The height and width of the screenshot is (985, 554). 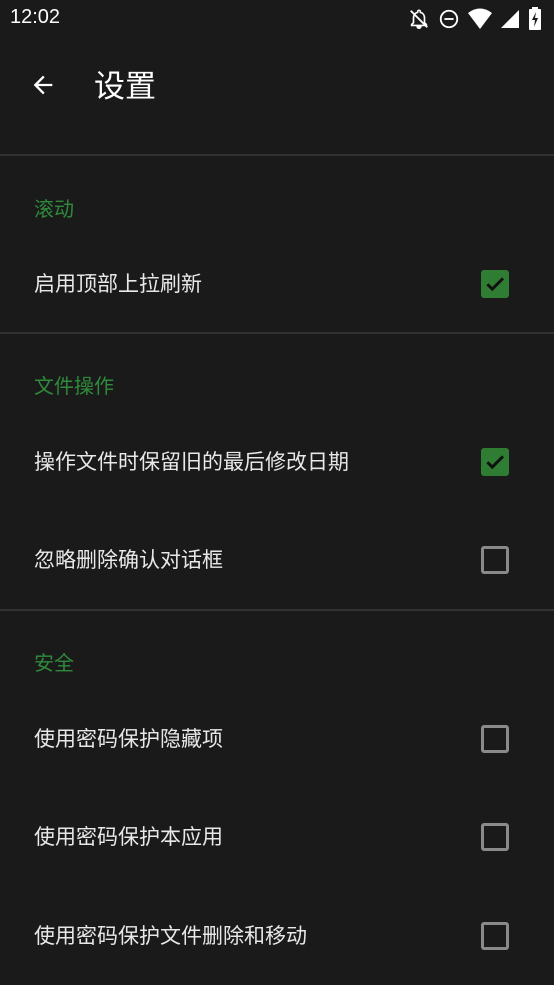 What do you see at coordinates (480, 19) in the screenshot?
I see `wifi-icon` at bounding box center [480, 19].